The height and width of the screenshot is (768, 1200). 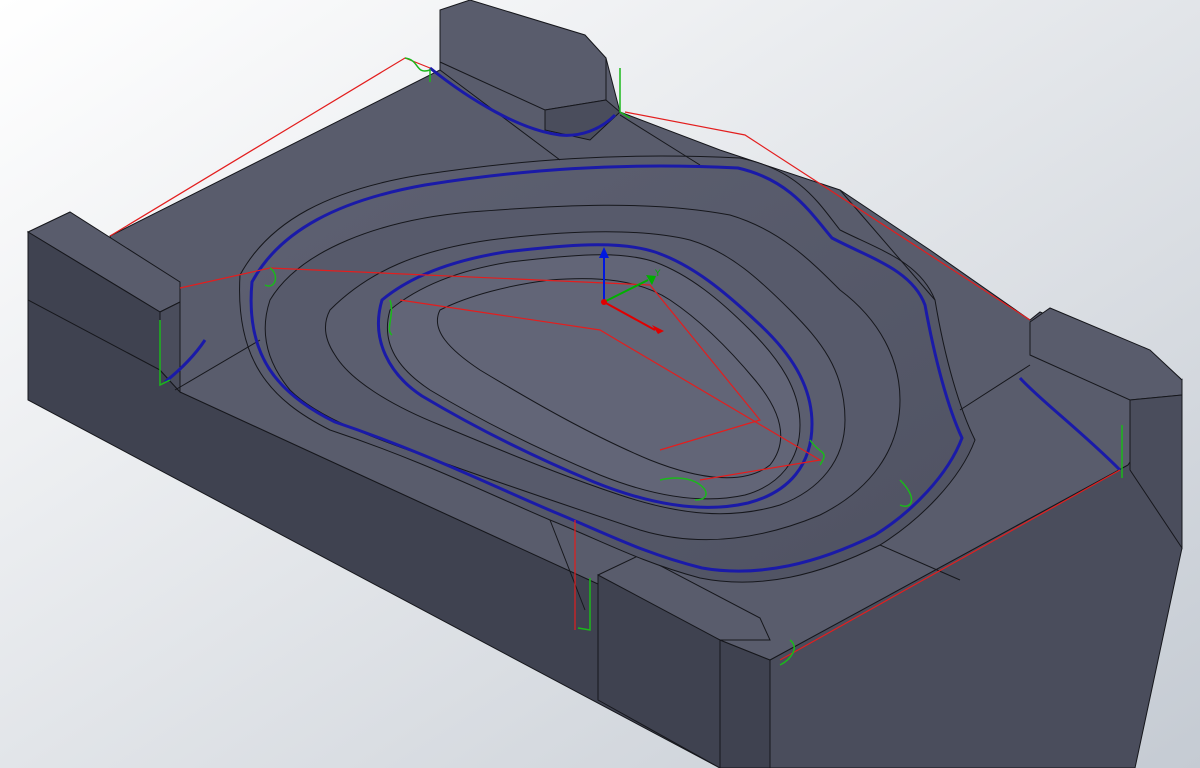 I want to click on triad-y-label: Y, so click(x=657, y=274).